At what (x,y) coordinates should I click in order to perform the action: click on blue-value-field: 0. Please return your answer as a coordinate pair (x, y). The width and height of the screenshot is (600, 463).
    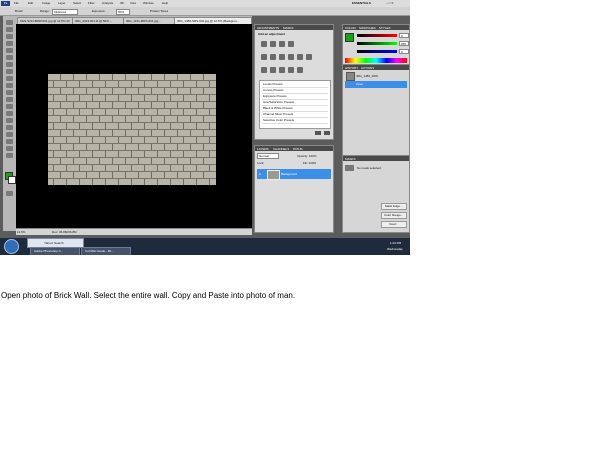
    Looking at the image, I should click on (404, 51).